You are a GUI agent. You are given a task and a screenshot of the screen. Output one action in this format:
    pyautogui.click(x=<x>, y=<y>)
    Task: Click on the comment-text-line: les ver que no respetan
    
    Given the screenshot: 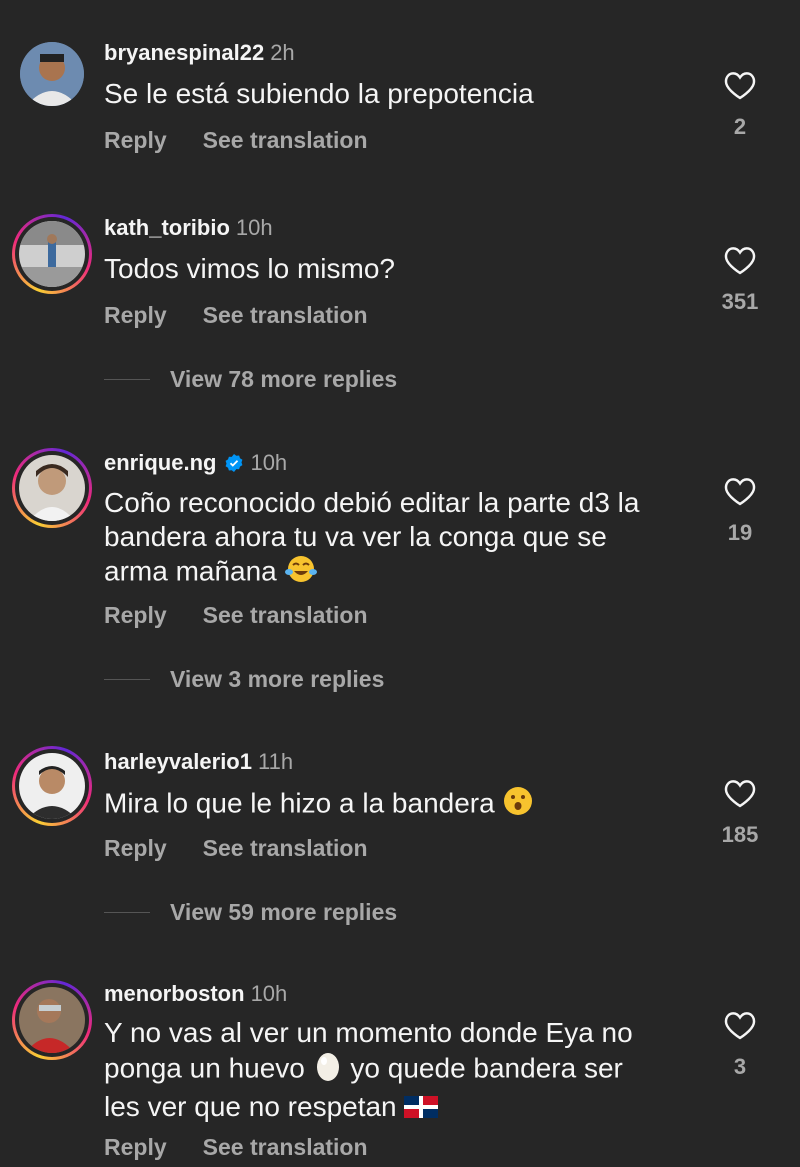 What is the action you would take?
    pyautogui.click(x=404, y=1108)
    